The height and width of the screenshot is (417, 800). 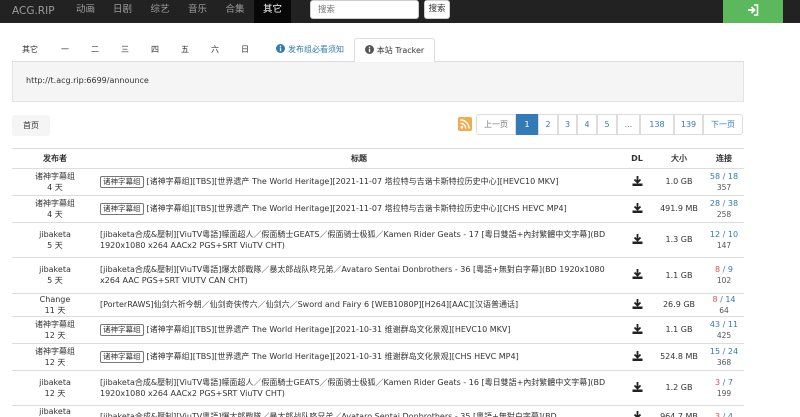 What do you see at coordinates (125, 50) in the screenshot?
I see `tab-wednesday: 三` at bounding box center [125, 50].